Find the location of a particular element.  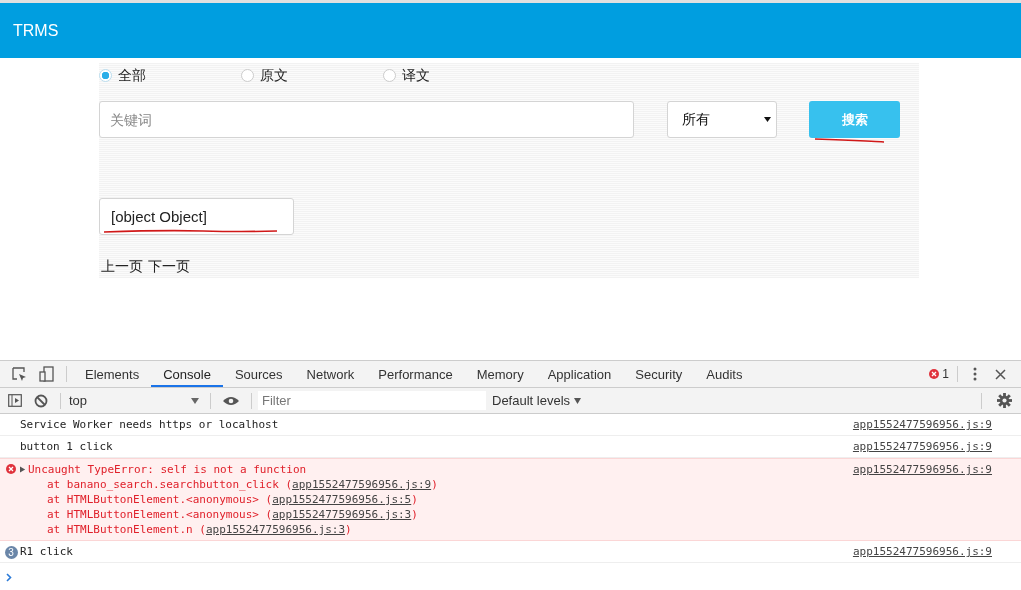

radio-option: 译文 is located at coordinates (454, 75).